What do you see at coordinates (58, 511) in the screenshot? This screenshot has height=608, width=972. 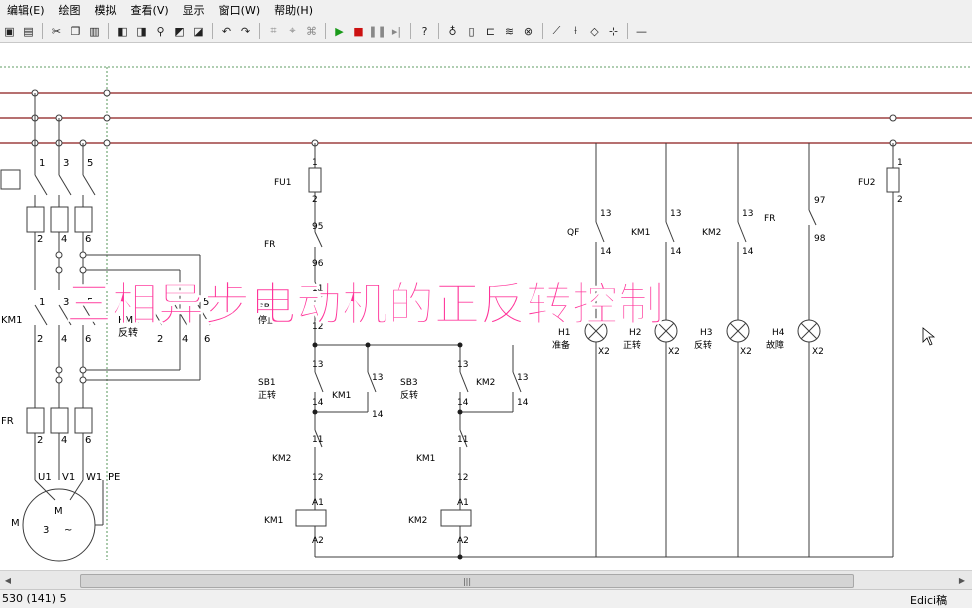 I see `motor-inner-m: M` at bounding box center [58, 511].